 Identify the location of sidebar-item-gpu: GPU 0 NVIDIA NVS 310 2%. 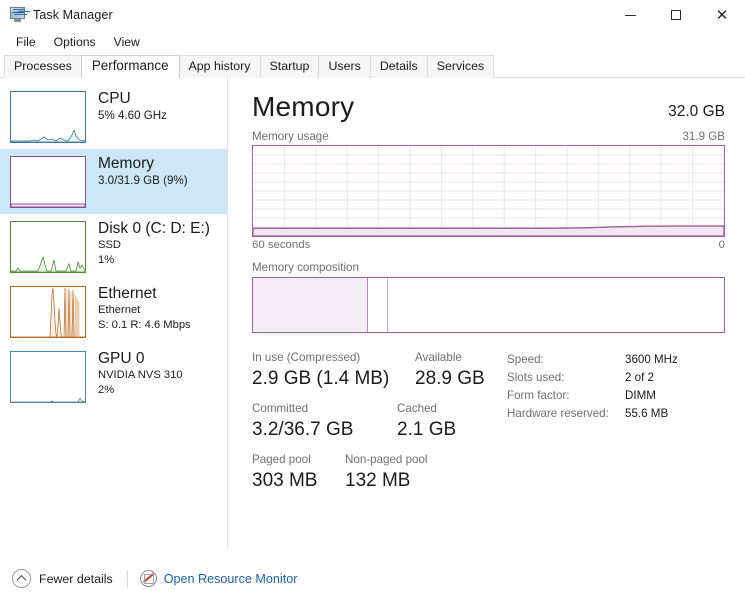
(113, 376).